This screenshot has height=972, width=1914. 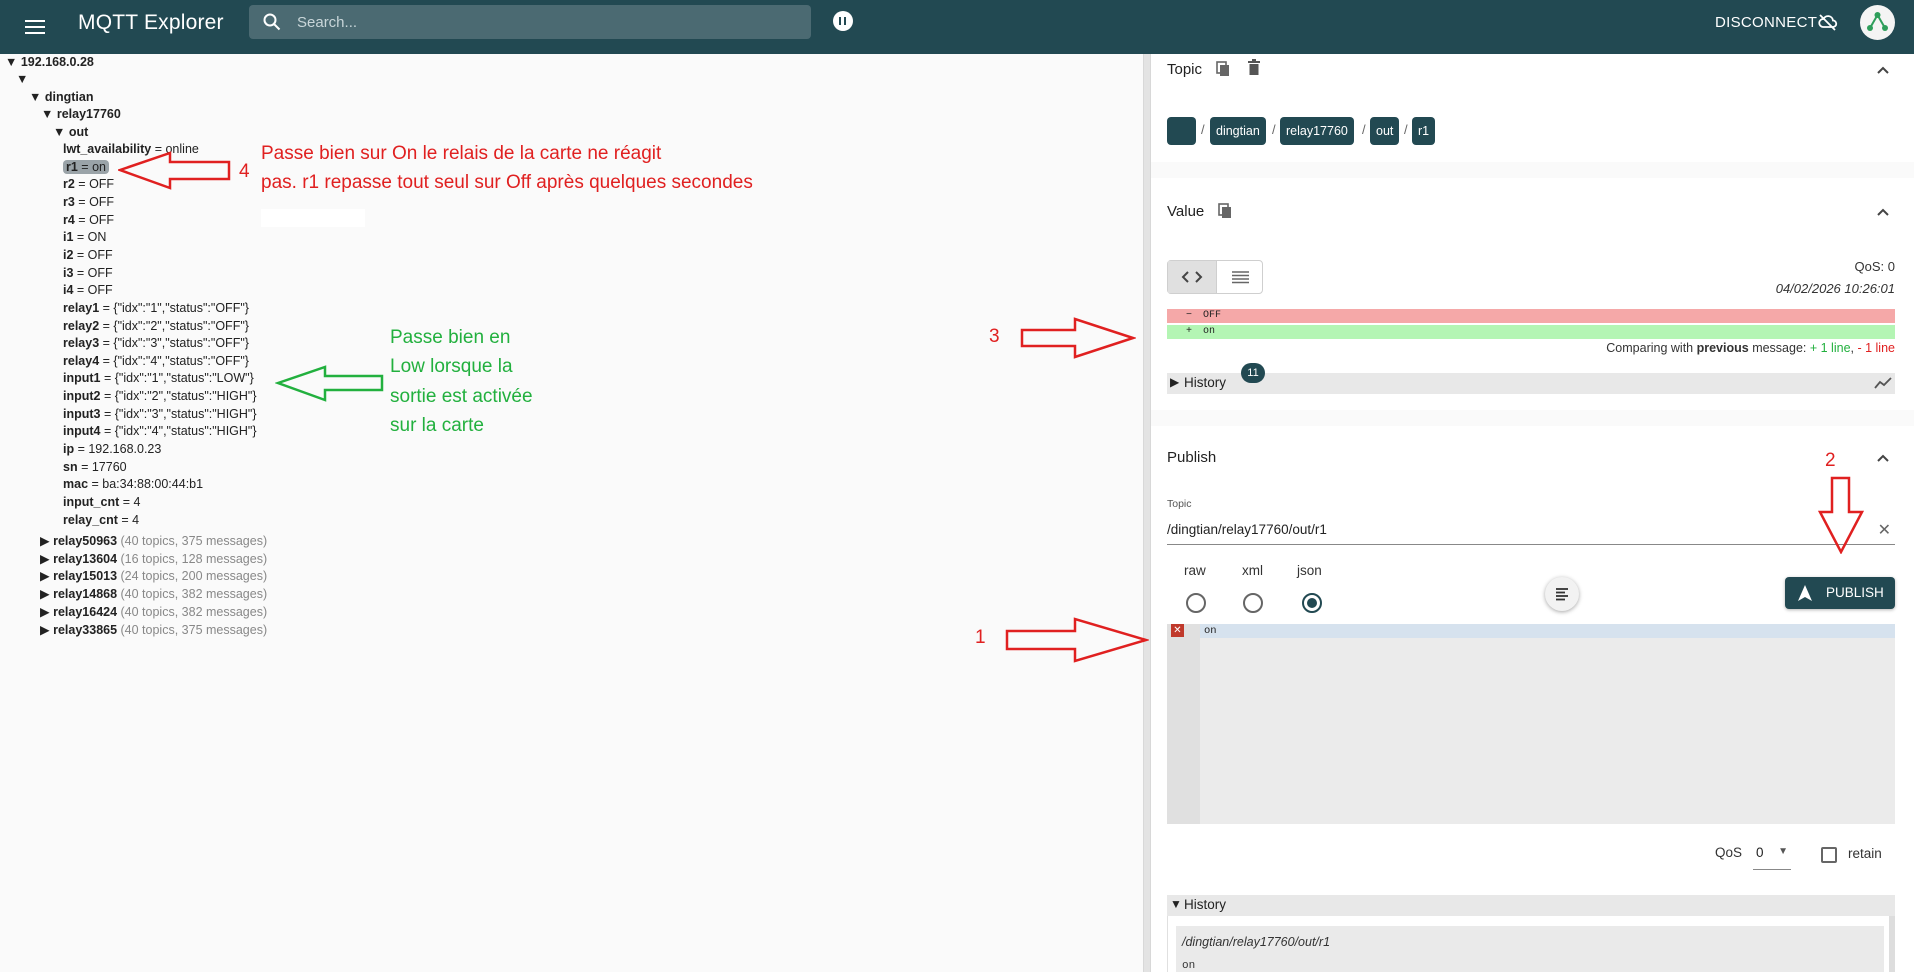 What do you see at coordinates (450, 337) in the screenshot?
I see `annotation-green-line1: Passe bien en` at bounding box center [450, 337].